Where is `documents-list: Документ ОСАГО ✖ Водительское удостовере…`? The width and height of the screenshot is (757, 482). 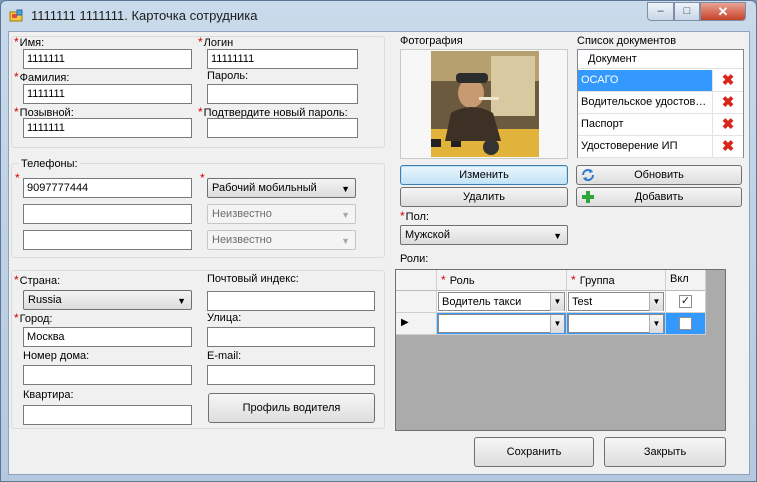 documents-list: Документ ОСАГО ✖ Водительское удостовере… is located at coordinates (660, 103).